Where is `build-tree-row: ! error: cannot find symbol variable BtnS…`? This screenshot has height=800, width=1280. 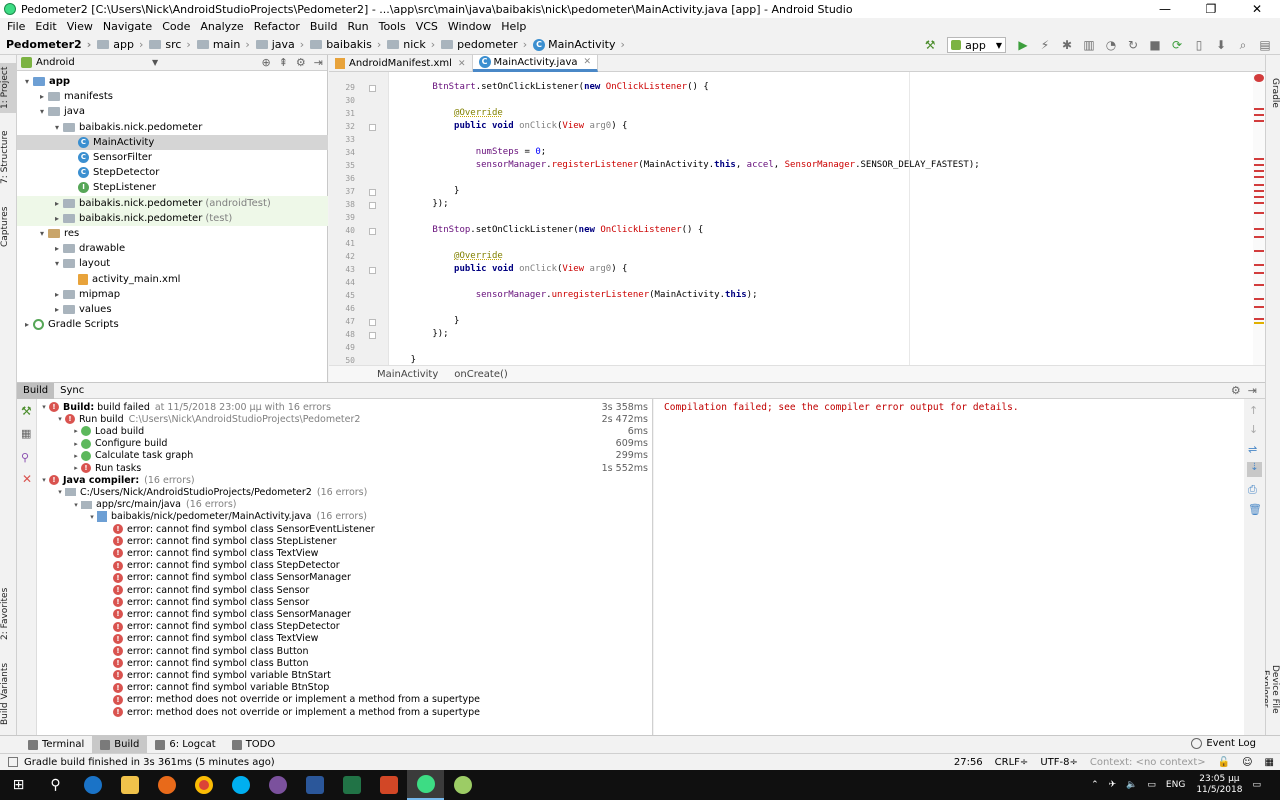
build-tree-row: ! error: cannot find symbol variable BtnS… is located at coordinates (344, 688).